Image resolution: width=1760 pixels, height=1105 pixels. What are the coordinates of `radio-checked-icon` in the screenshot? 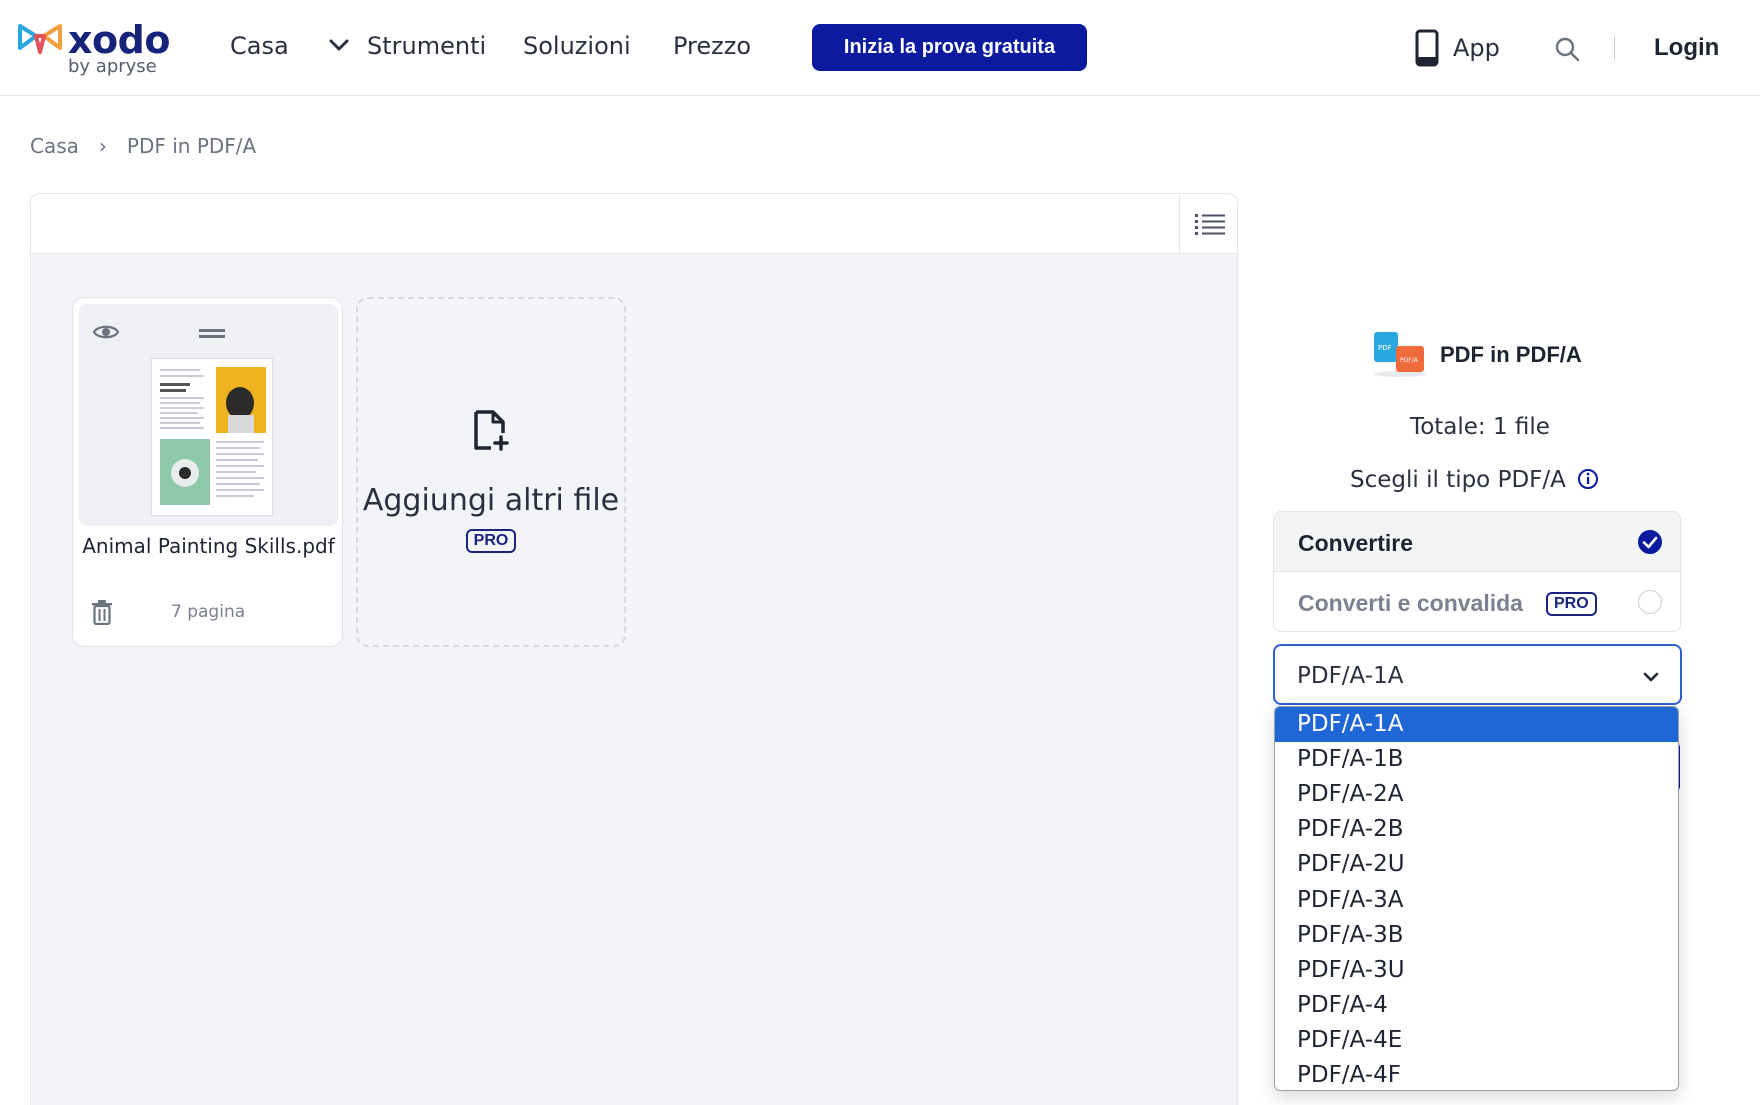 It's located at (1650, 542).